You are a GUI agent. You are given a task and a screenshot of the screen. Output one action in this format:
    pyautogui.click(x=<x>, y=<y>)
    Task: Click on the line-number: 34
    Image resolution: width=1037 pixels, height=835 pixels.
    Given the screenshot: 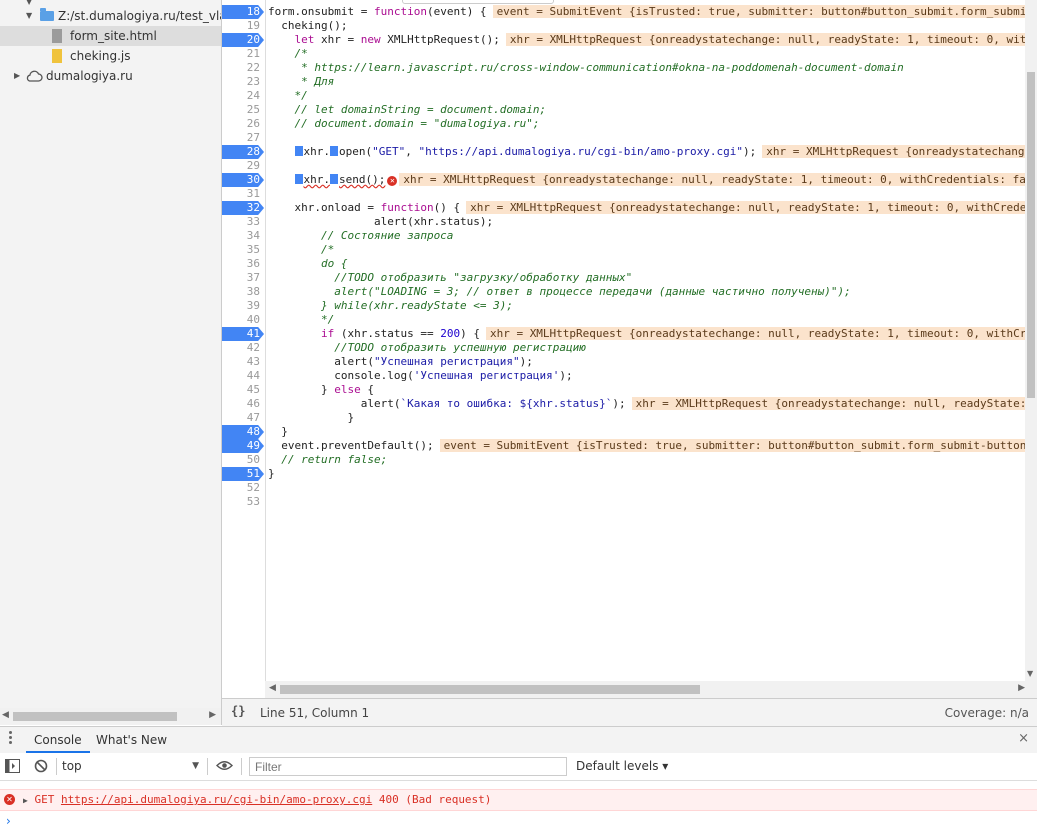 What is the action you would take?
    pyautogui.click(x=243, y=236)
    